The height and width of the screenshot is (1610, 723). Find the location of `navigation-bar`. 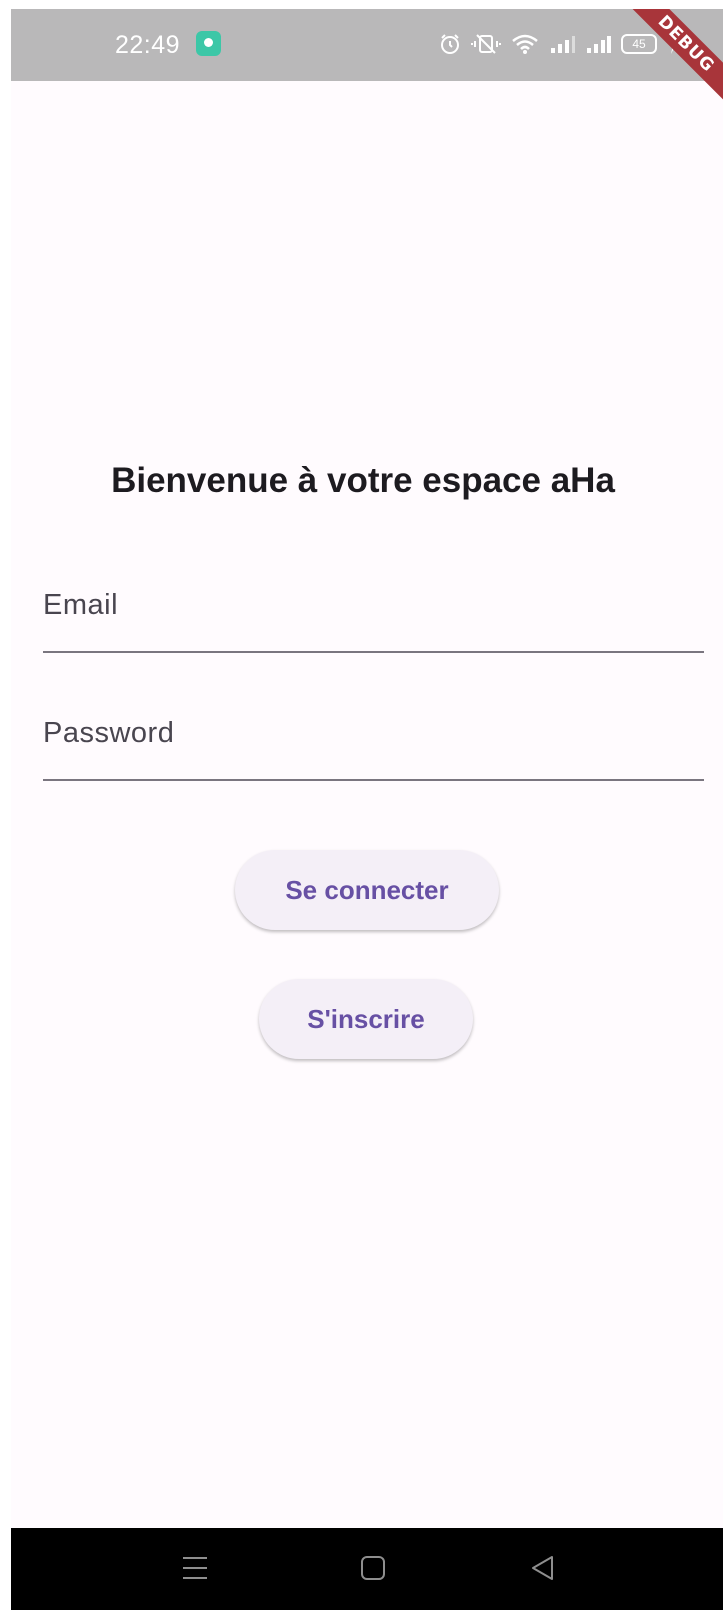

navigation-bar is located at coordinates (367, 1569).